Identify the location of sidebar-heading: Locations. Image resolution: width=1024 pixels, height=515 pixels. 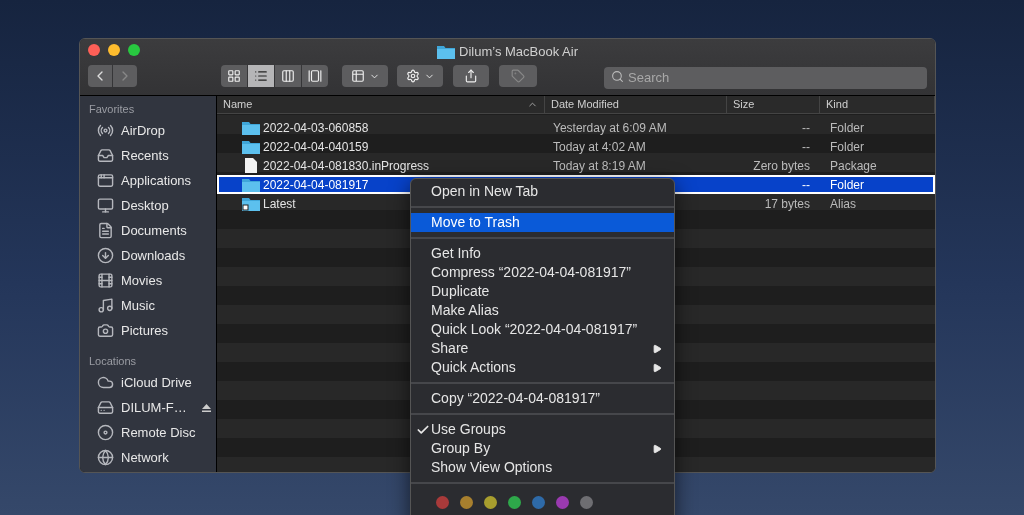
(113, 361).